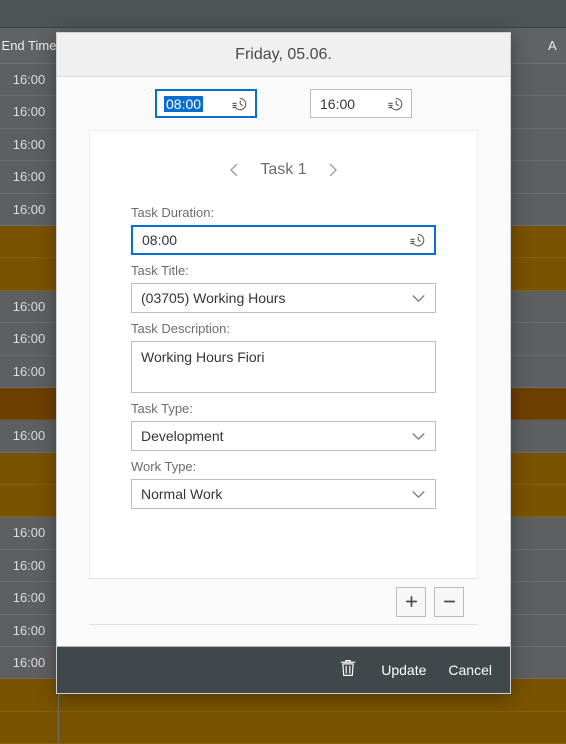 The image size is (566, 744). Describe the element at coordinates (283, 367) in the screenshot. I see `task-description-textarea: Working Hours Fiori` at that location.